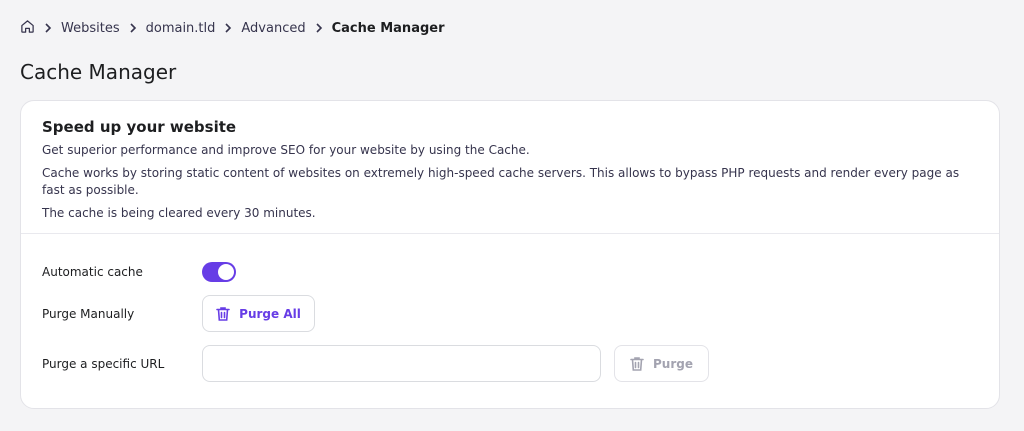 This screenshot has width=1024, height=431. What do you see at coordinates (388, 28) in the screenshot?
I see `breadcrumb-current: Cache Manager` at bounding box center [388, 28].